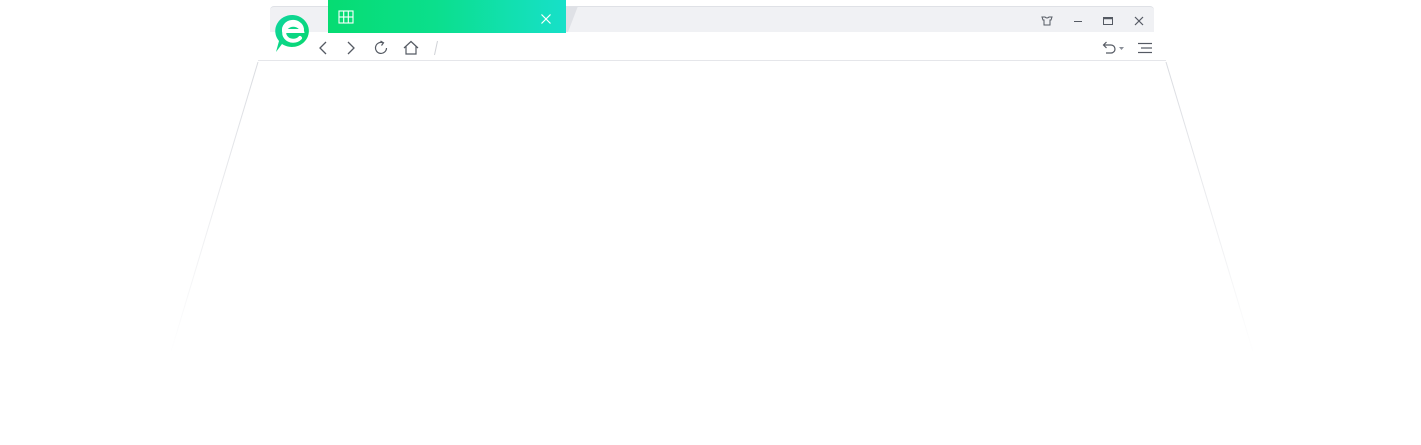 The width and height of the screenshot is (1421, 445). Describe the element at coordinates (293, 34) in the screenshot. I see `browser-logo-icon` at that location.